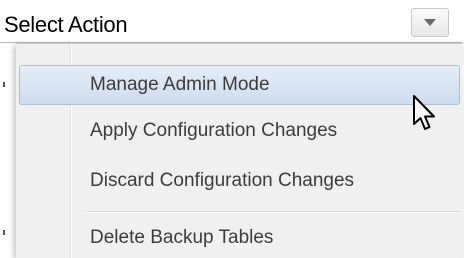  Describe the element at coordinates (222, 180) in the screenshot. I see `menu-item-label: Discard Configuration Changes` at that location.